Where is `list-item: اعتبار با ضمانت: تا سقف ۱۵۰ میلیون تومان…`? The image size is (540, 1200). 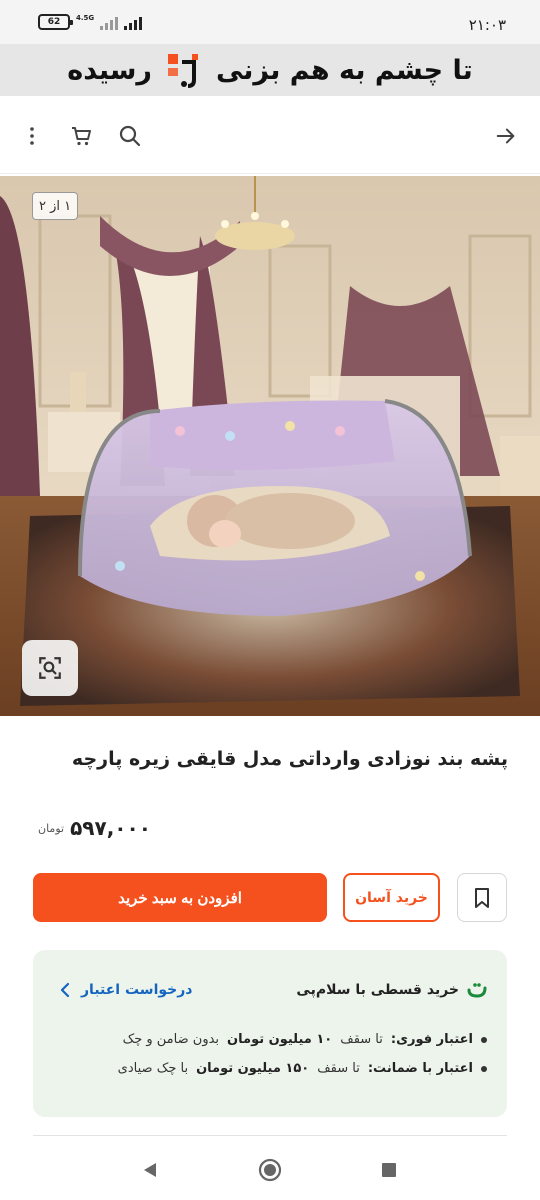
list-item: اعتبار با ضمانت: تا سقف ۱۵۰ میلیون تومان… is located at coordinates (267, 1068).